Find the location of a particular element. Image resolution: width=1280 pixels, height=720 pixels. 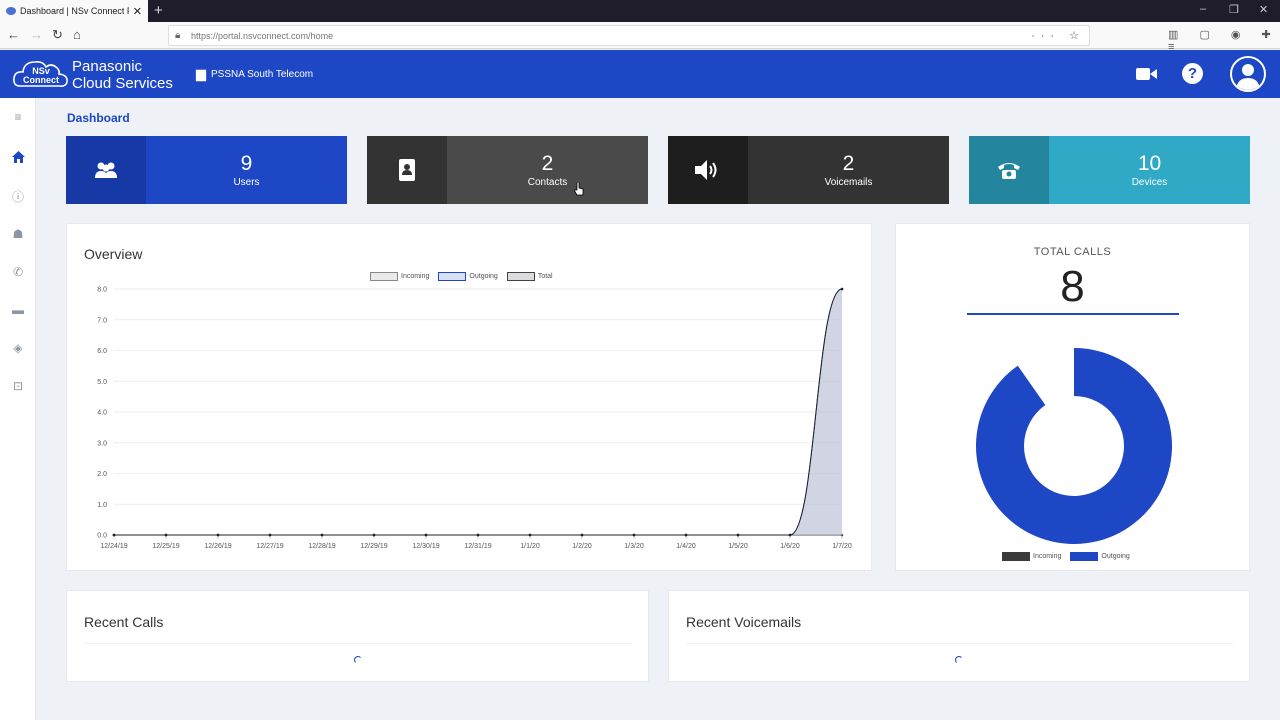

close-window-icon: ✕ is located at coordinates (1263, 9).